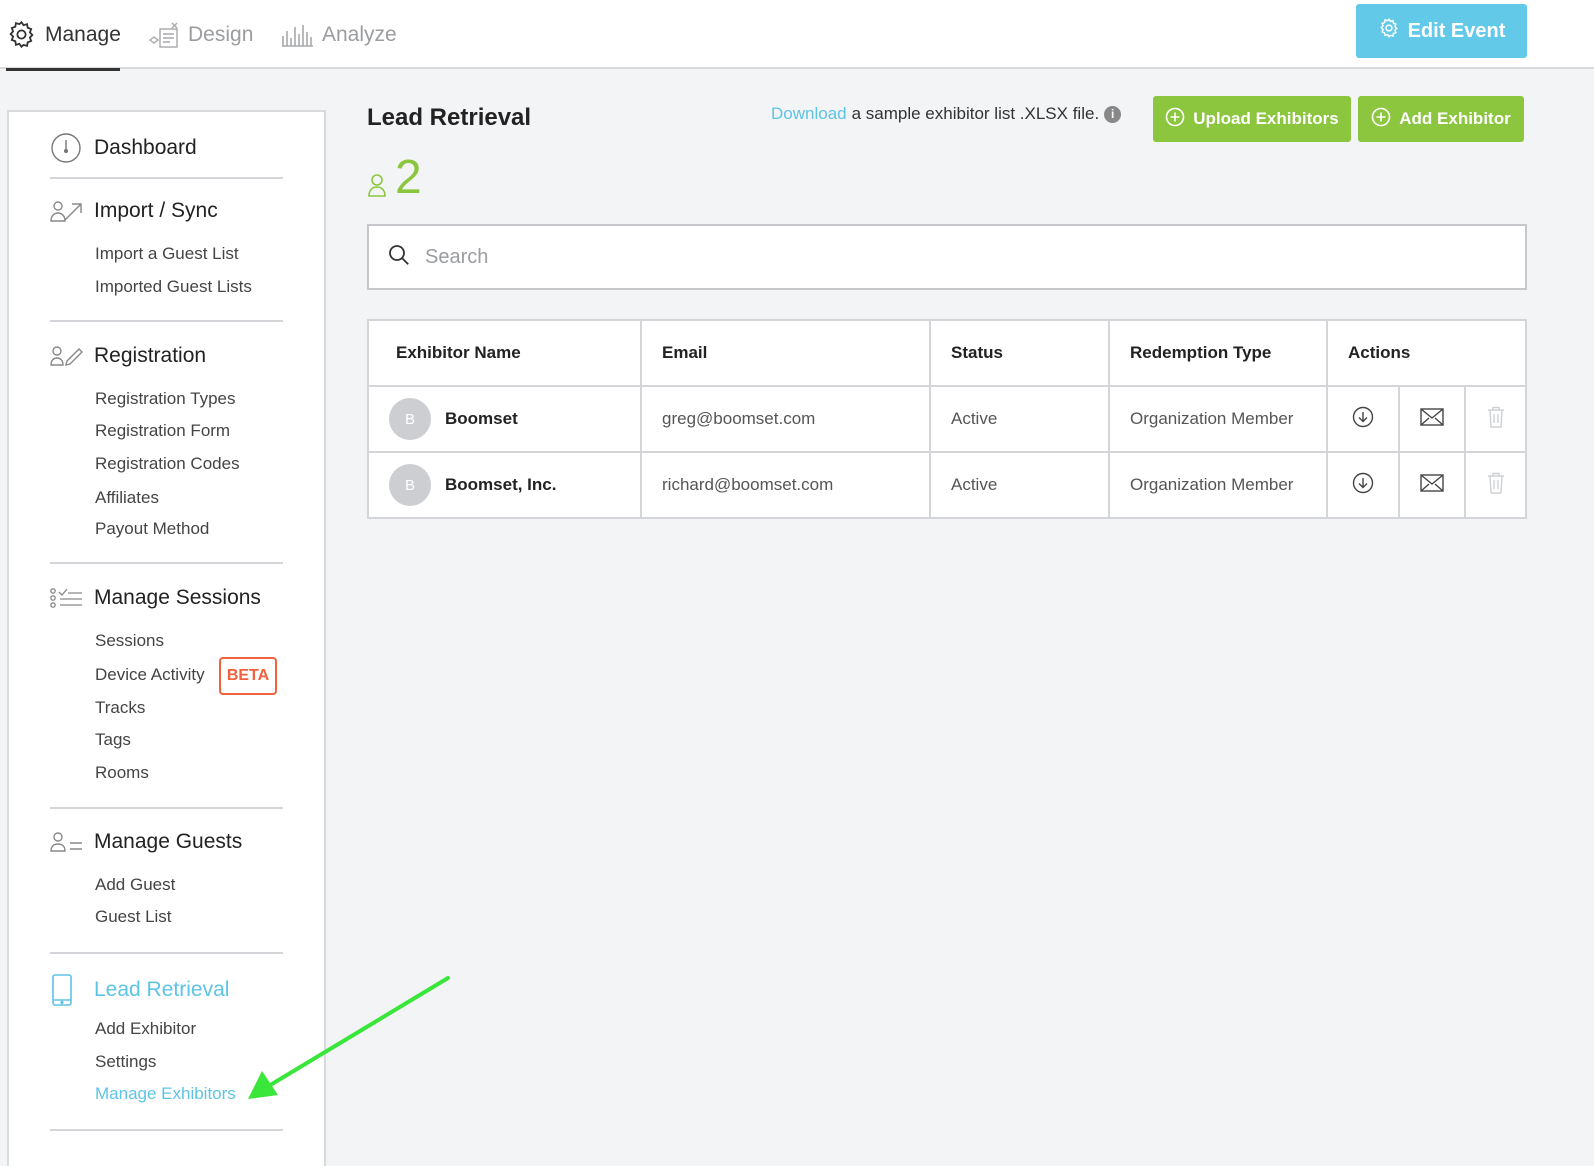  I want to click on download-icon, so click(1363, 485).